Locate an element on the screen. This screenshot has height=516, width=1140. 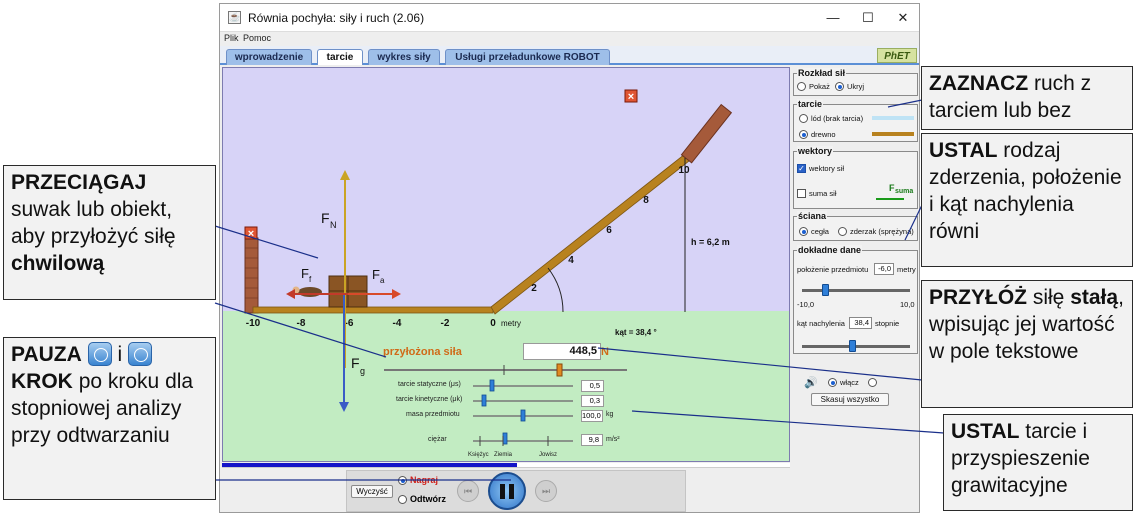
callout-pause-title: PAUZA is located at coordinates (46, 354).